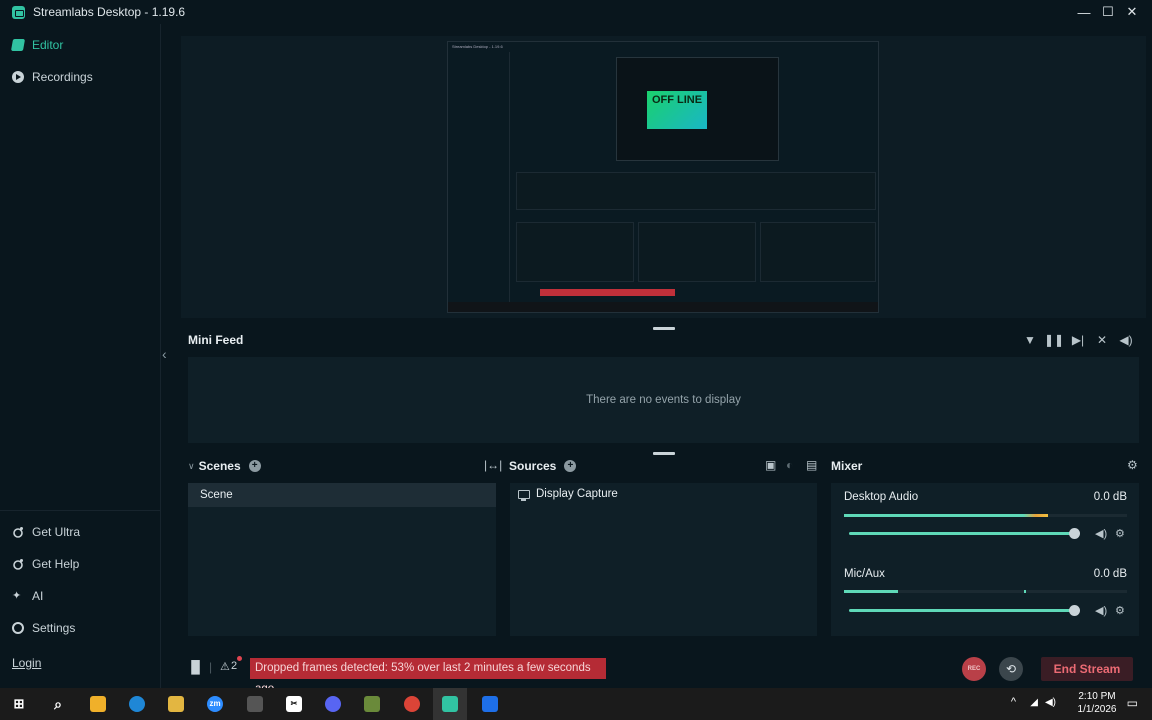 The width and height of the screenshot is (1152, 720). I want to click on system-clock: 2:10 PM 1/1/2026, so click(1097, 703).